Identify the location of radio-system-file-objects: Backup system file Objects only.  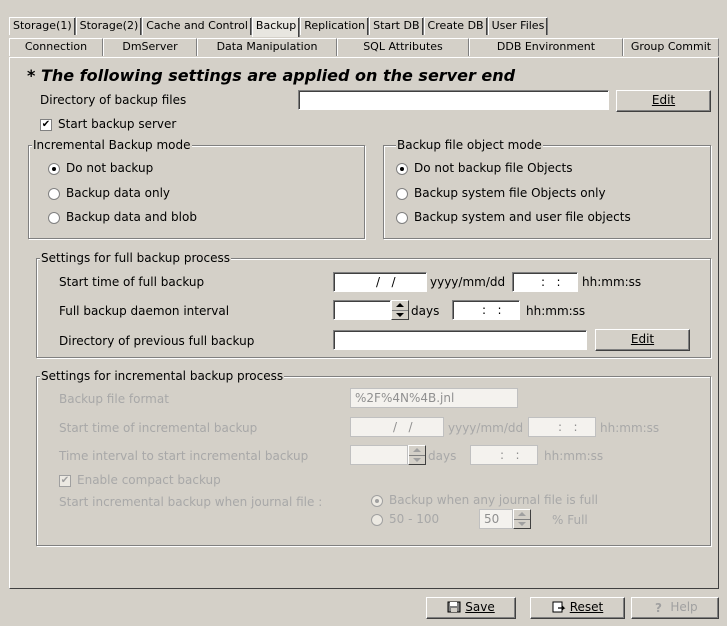
(501, 193).